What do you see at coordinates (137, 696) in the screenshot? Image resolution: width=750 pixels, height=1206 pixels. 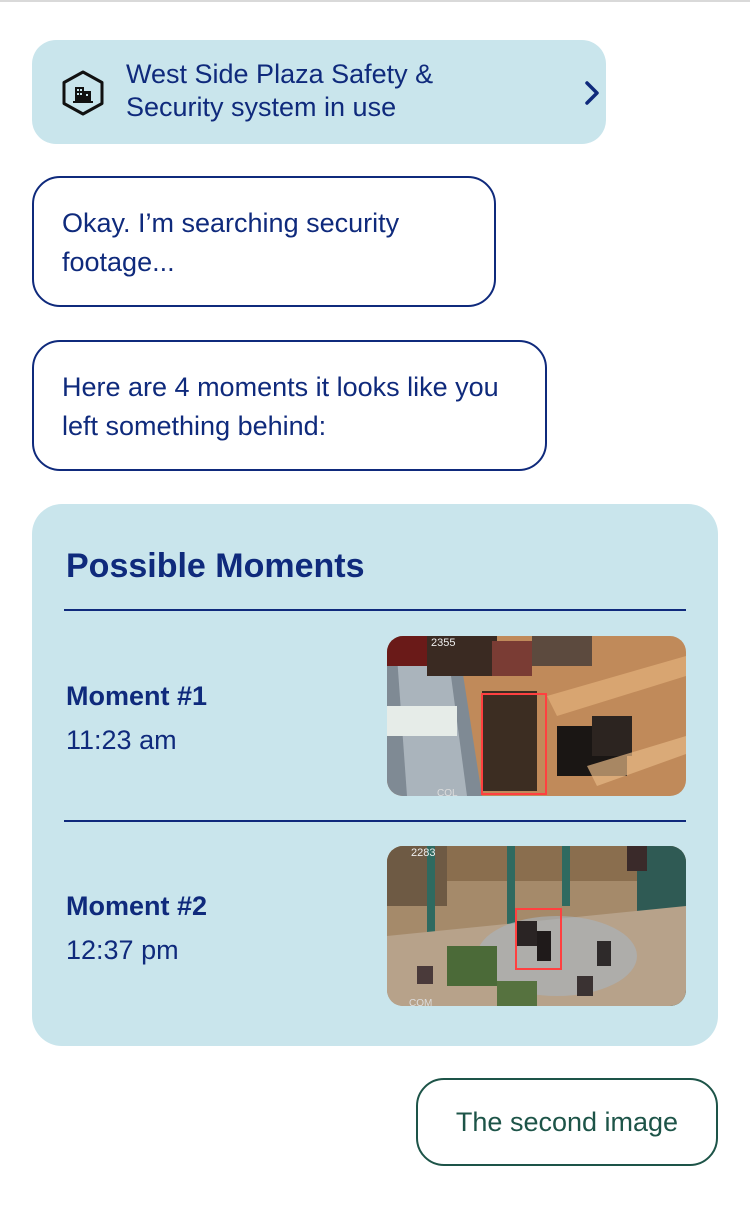 I see `moment-name: Moment #1` at bounding box center [137, 696].